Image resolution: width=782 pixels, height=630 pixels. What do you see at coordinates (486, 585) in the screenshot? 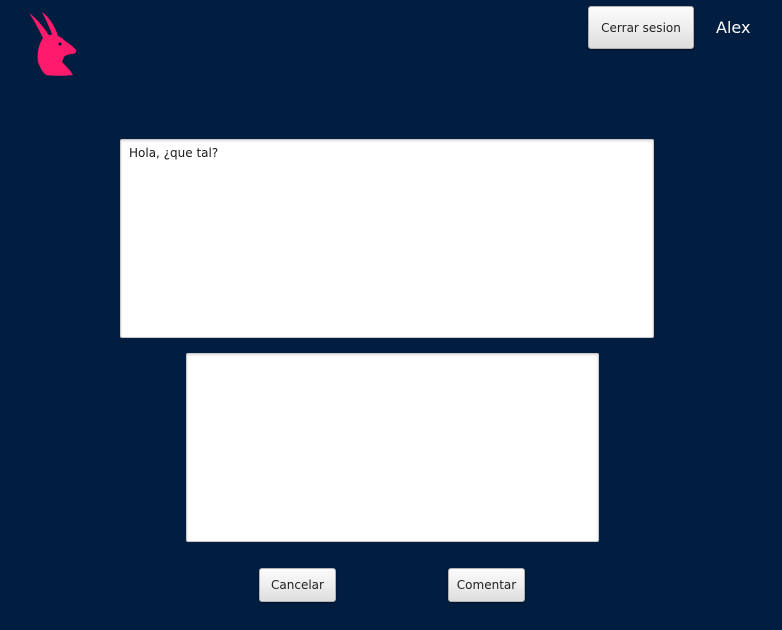
I see `comment-button: Comentar` at bounding box center [486, 585].